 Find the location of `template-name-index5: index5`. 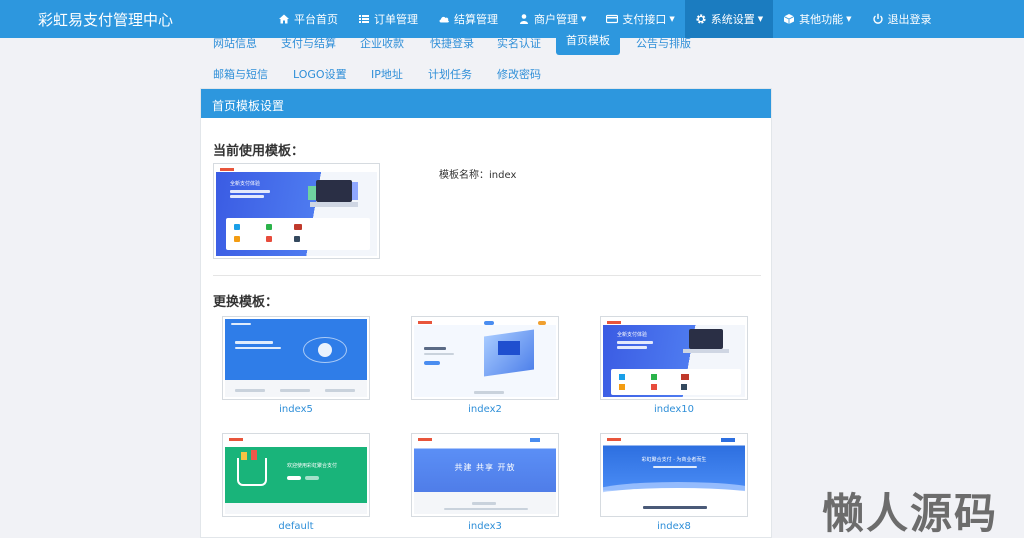

template-name-index5: index5 is located at coordinates (296, 409).